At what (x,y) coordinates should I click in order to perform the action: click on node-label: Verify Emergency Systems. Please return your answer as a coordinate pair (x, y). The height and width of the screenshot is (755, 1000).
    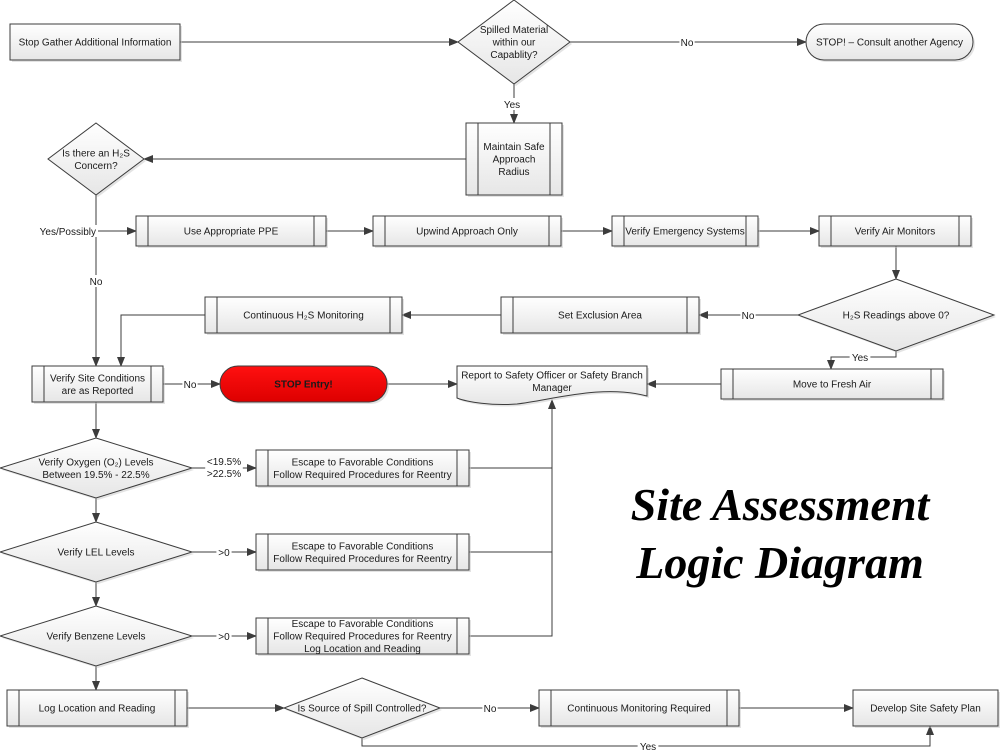
    Looking at the image, I should click on (684, 232).